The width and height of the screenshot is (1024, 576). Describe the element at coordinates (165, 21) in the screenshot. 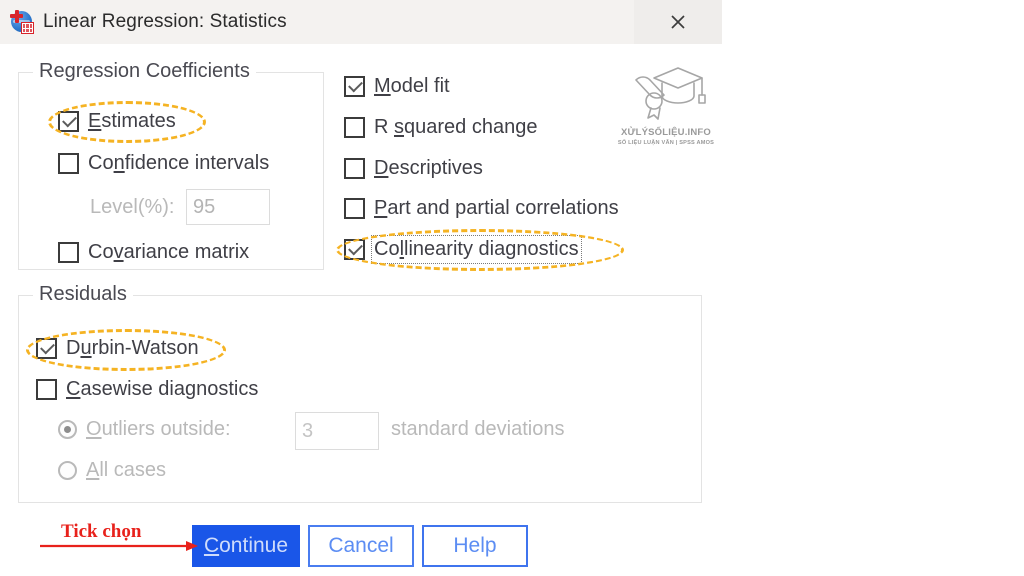

I see `window-title: Linear Regression: Statistics` at that location.